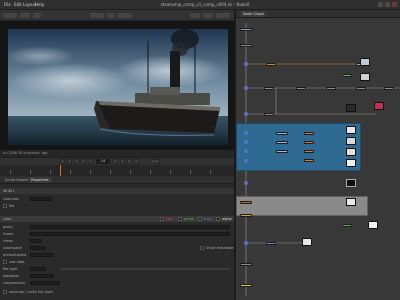 Image resolution: width=400 pixels, height=300 pixels. What do you see at coordinates (7, 4) in the screenshot?
I see `menu-file: File` at bounding box center [7, 4].